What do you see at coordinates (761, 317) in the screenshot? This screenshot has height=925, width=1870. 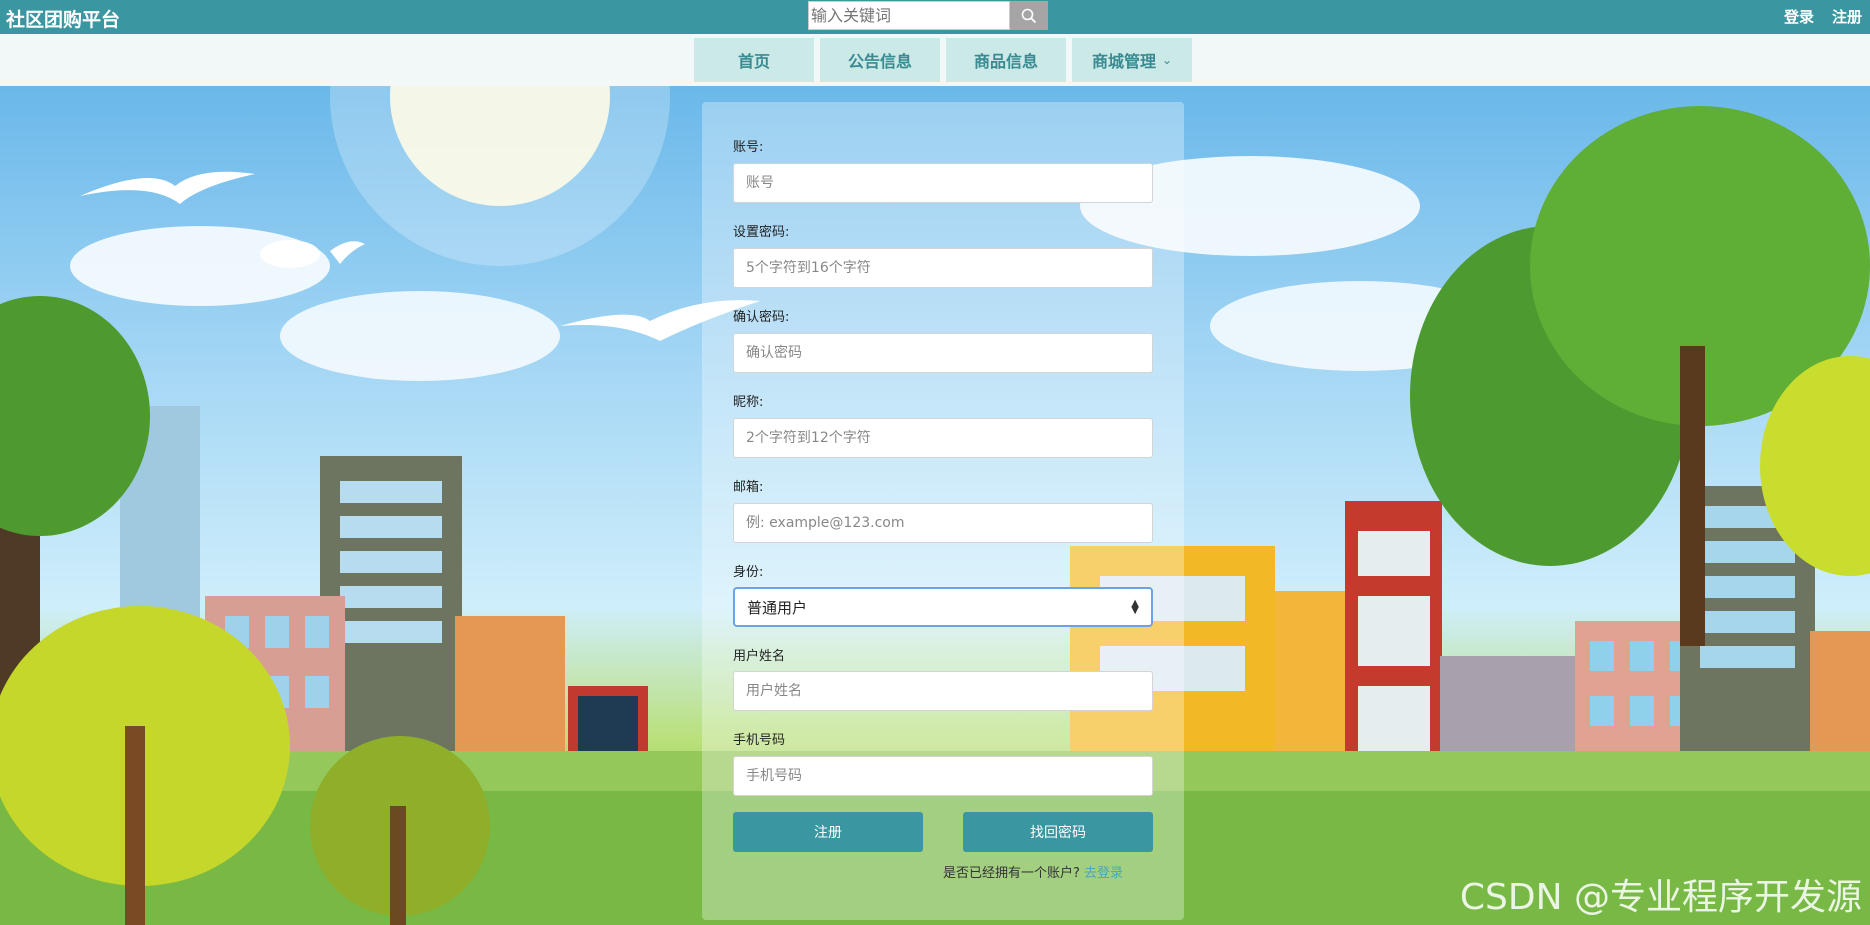 I see `confirm-password-label: 确认密码:` at bounding box center [761, 317].